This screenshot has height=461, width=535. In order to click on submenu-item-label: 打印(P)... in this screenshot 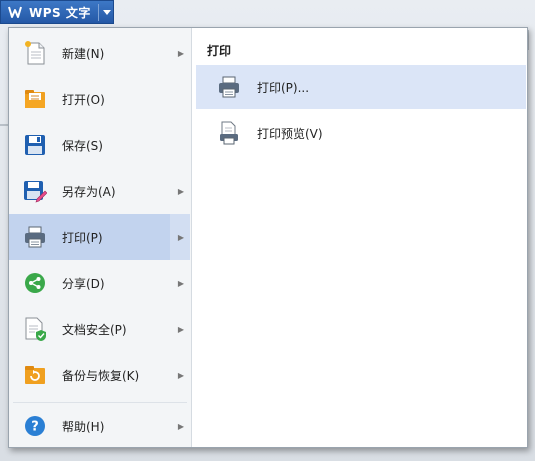, I will do `click(283, 87)`.